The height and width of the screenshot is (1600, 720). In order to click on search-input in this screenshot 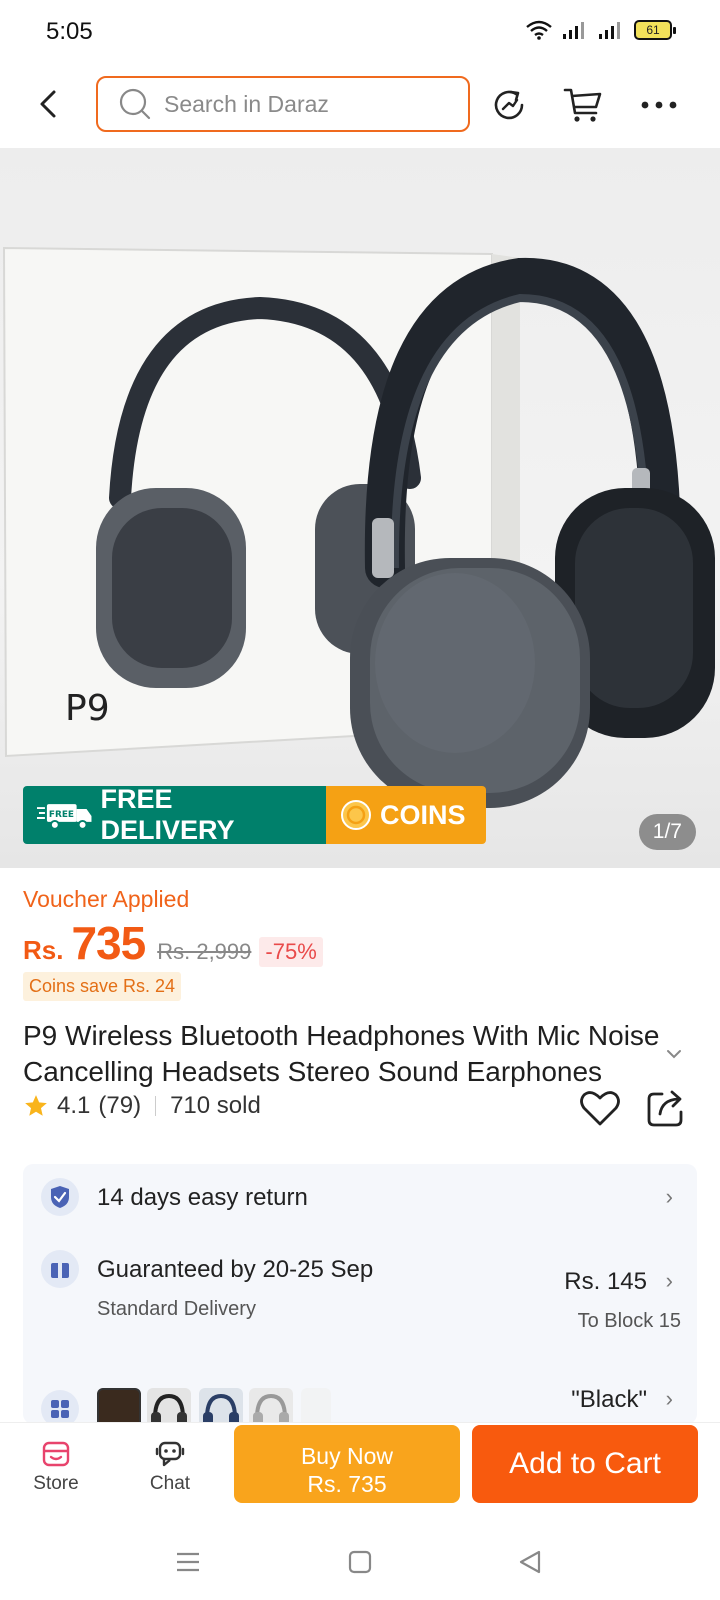, I will do `click(304, 104)`.